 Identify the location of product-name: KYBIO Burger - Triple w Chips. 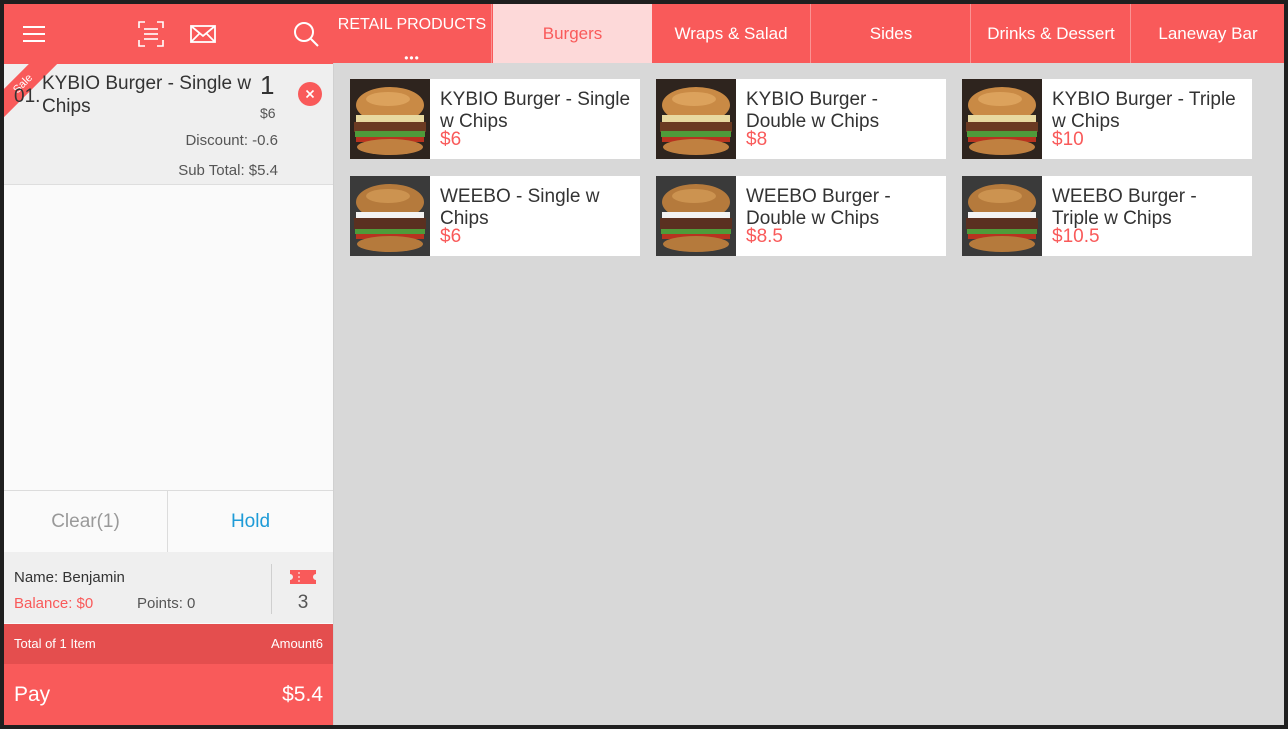
(1144, 110).